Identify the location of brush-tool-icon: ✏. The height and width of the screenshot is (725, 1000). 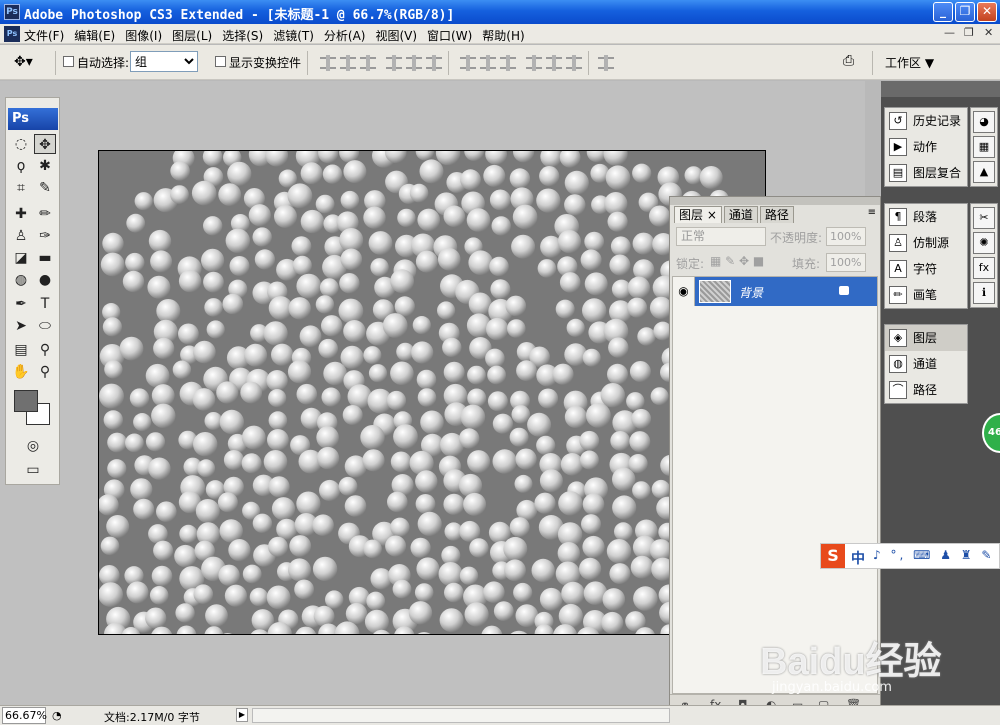
(45, 214).